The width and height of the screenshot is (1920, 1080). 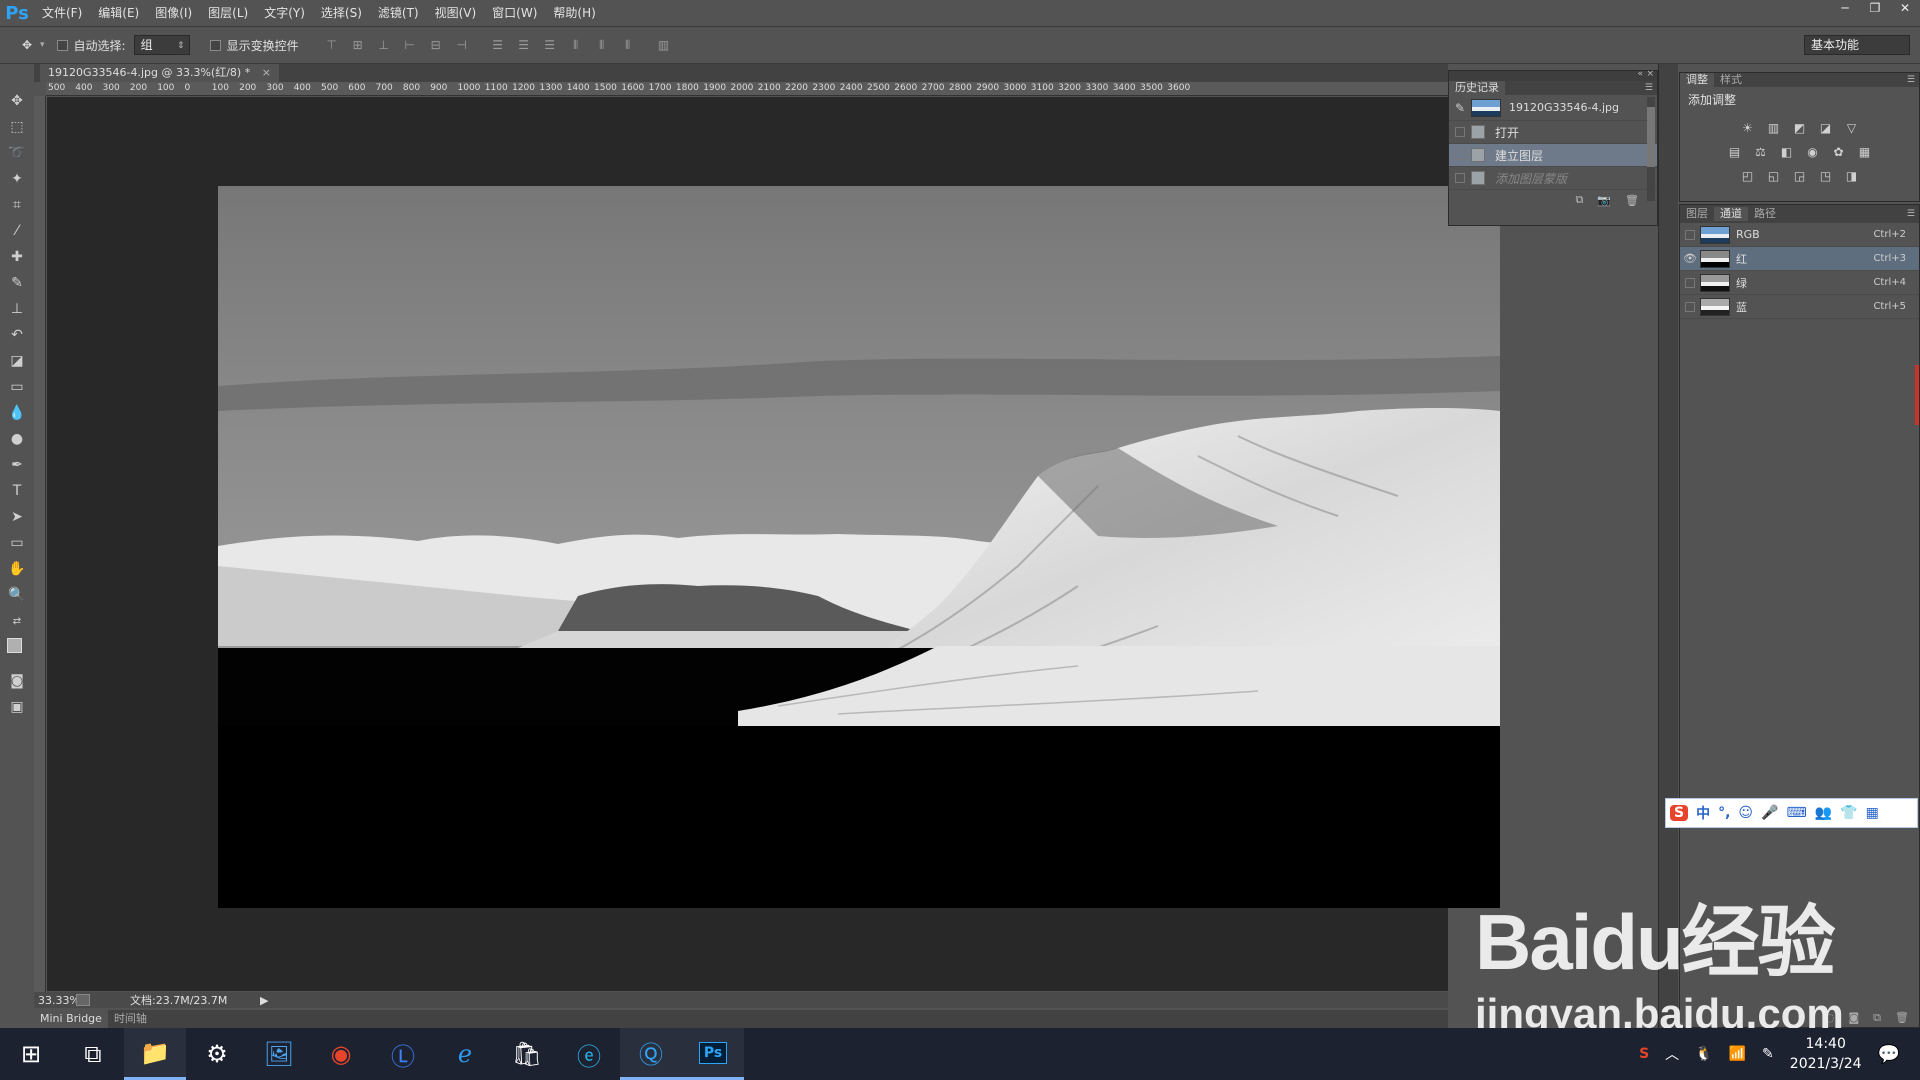 I want to click on photos-icon: 🖼, so click(x=279, y=1054).